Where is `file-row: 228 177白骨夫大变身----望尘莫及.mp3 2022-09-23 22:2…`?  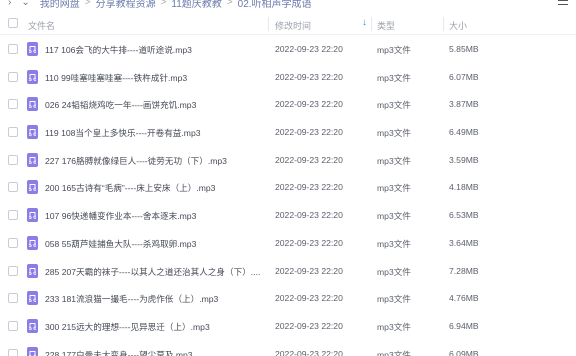
file-row: 228 177白骨夫大变身----望尘莫及.mp3 2022-09-23 22:2… is located at coordinates (288, 348).